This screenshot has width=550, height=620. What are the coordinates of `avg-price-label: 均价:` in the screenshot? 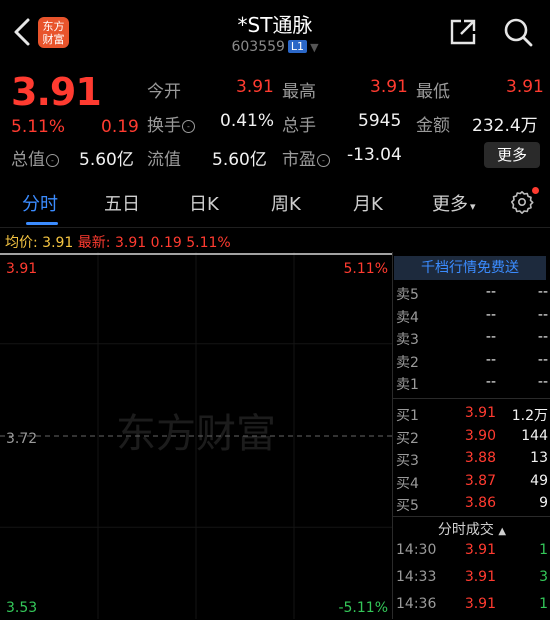 It's located at (21, 243).